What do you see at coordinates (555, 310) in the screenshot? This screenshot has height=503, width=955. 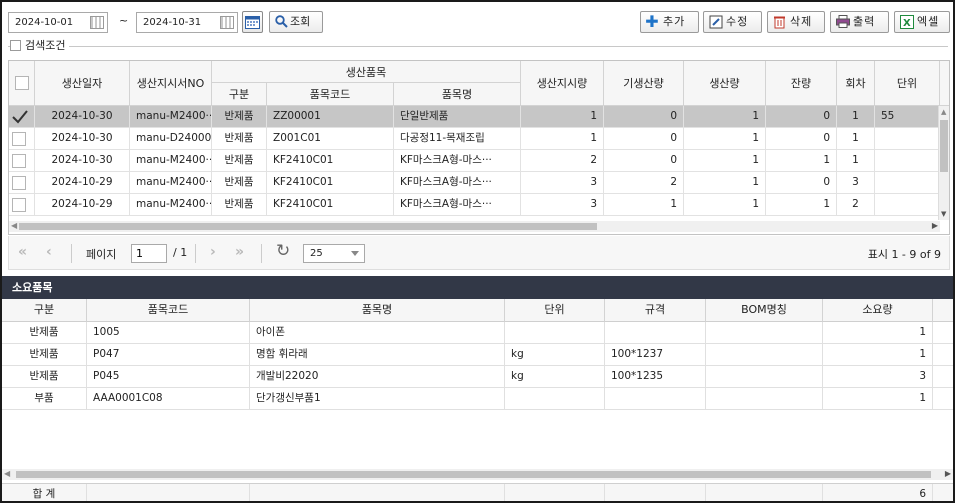 I see `bom-col-header-unit: 단위` at bounding box center [555, 310].